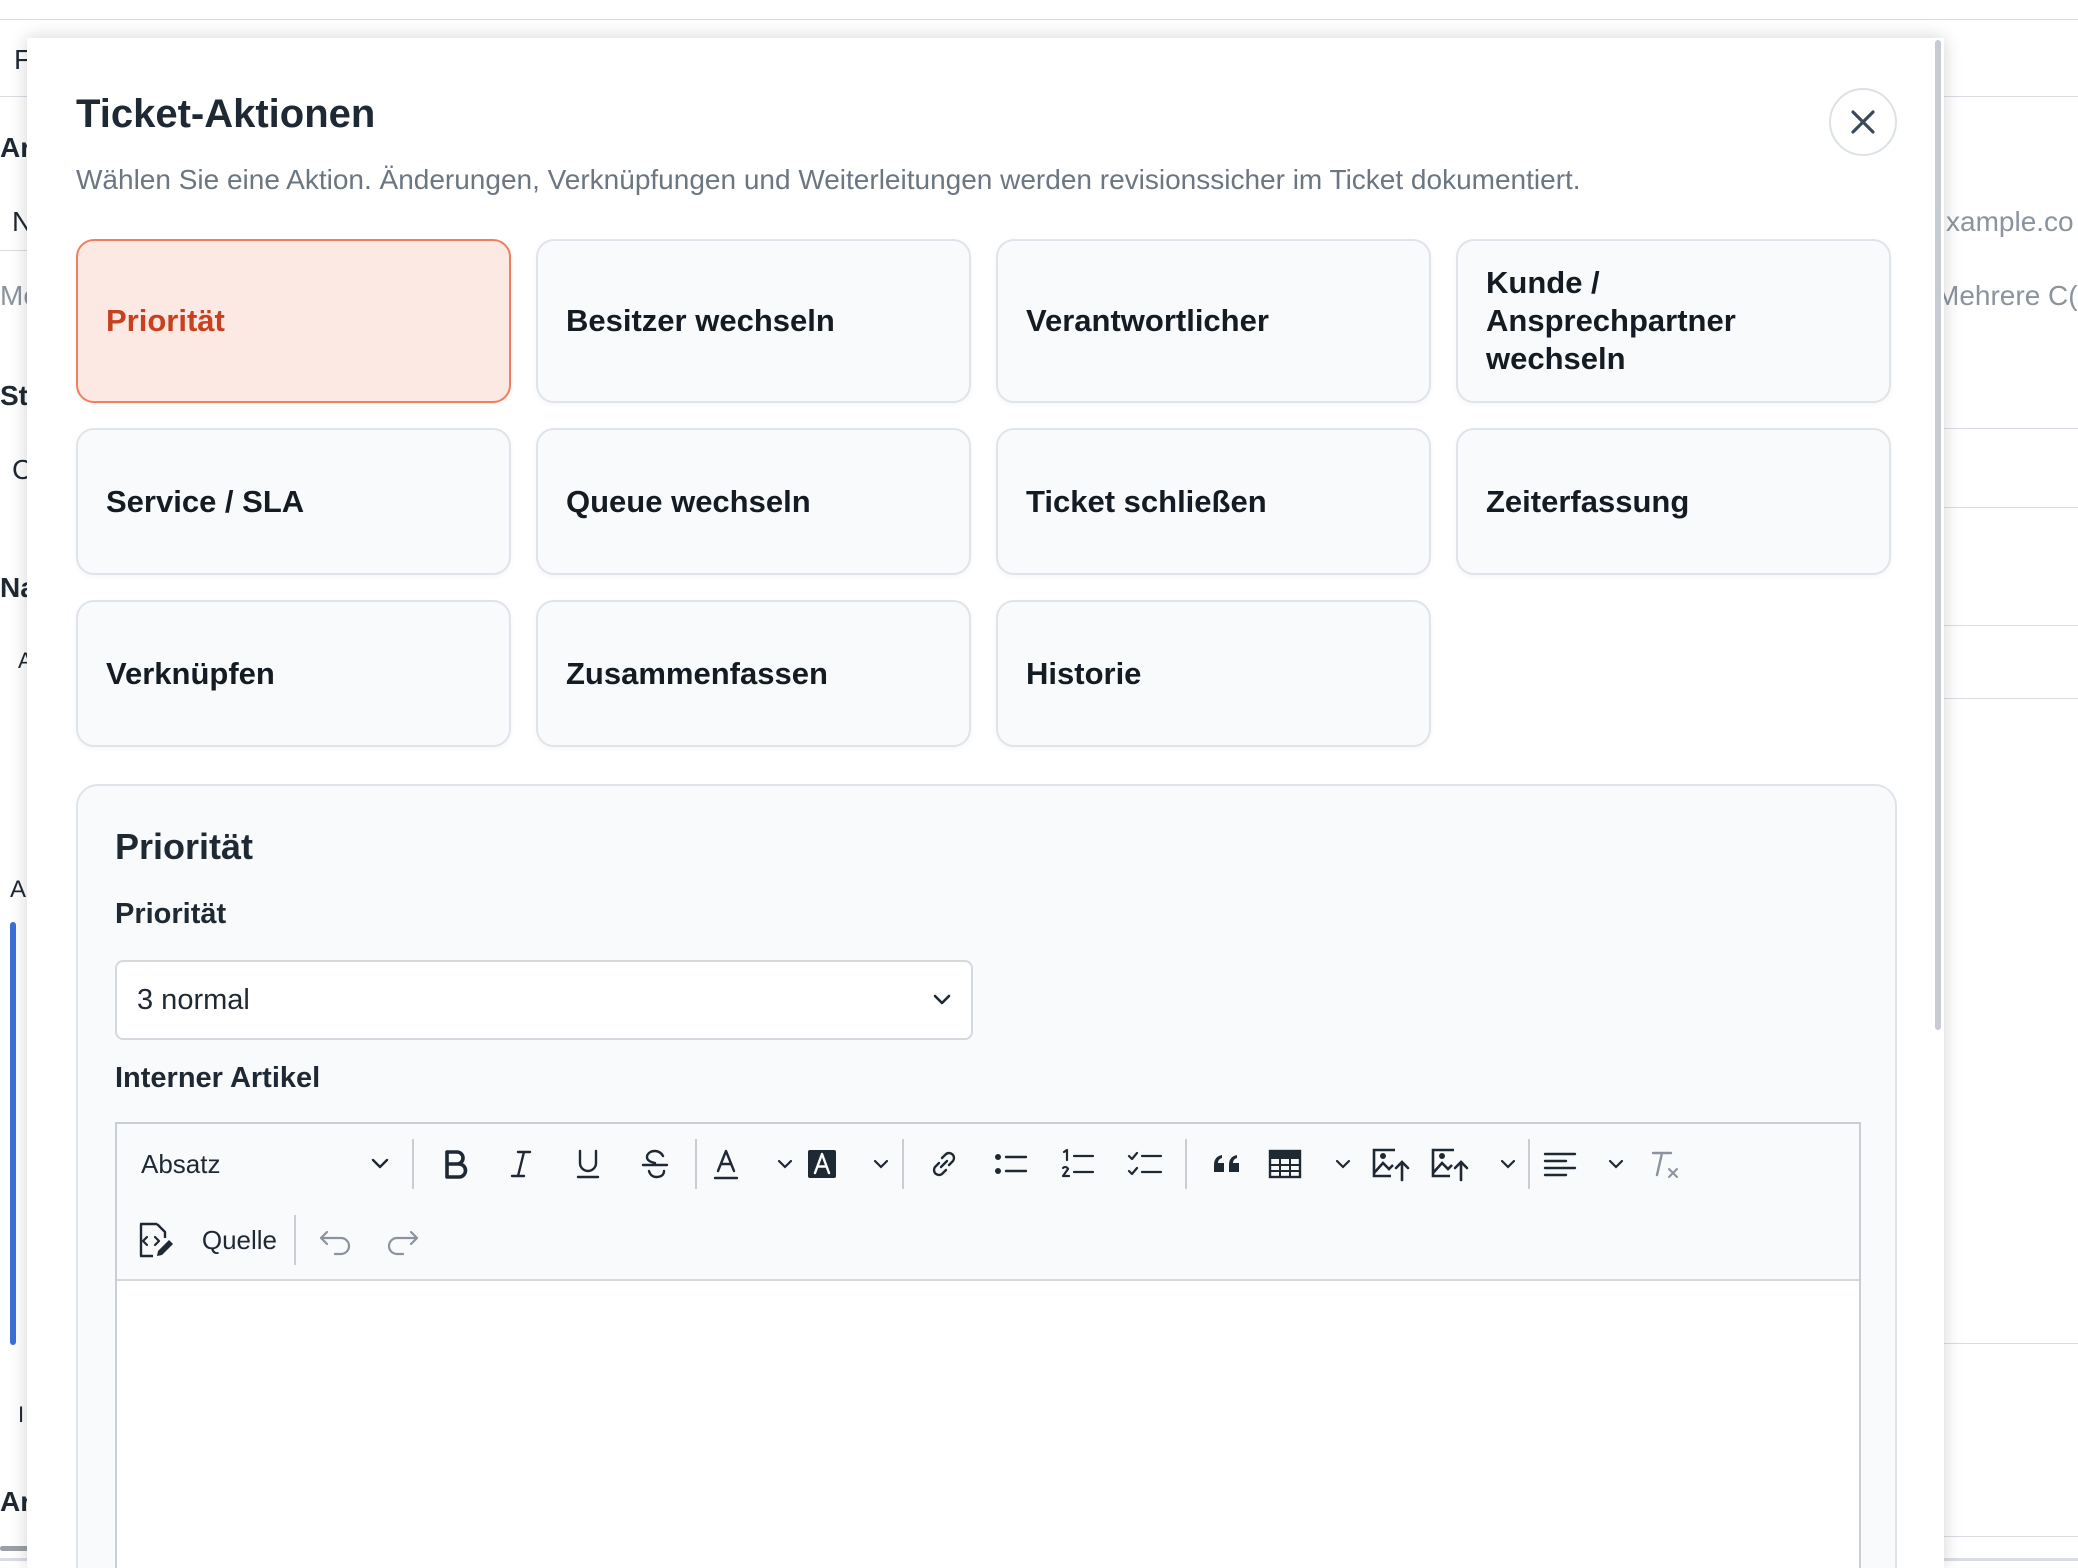 This screenshot has height=1568, width=2078. What do you see at coordinates (13, 1133) in the screenshot?
I see `background-accent-bar` at bounding box center [13, 1133].